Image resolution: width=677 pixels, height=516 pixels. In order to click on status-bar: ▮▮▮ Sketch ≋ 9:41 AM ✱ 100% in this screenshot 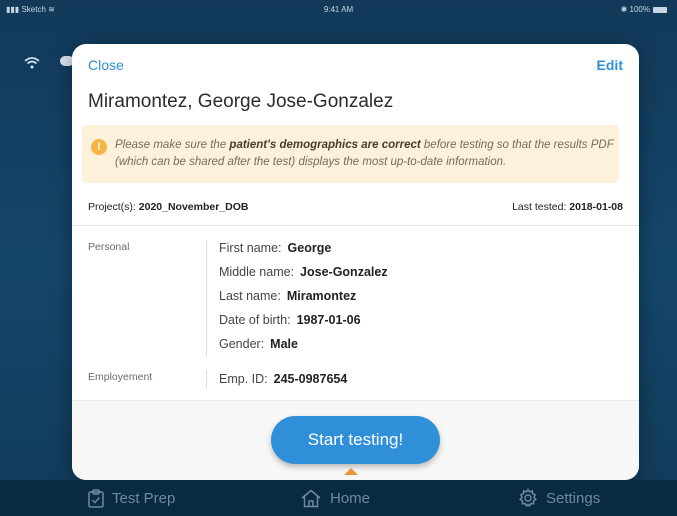, I will do `click(338, 10)`.